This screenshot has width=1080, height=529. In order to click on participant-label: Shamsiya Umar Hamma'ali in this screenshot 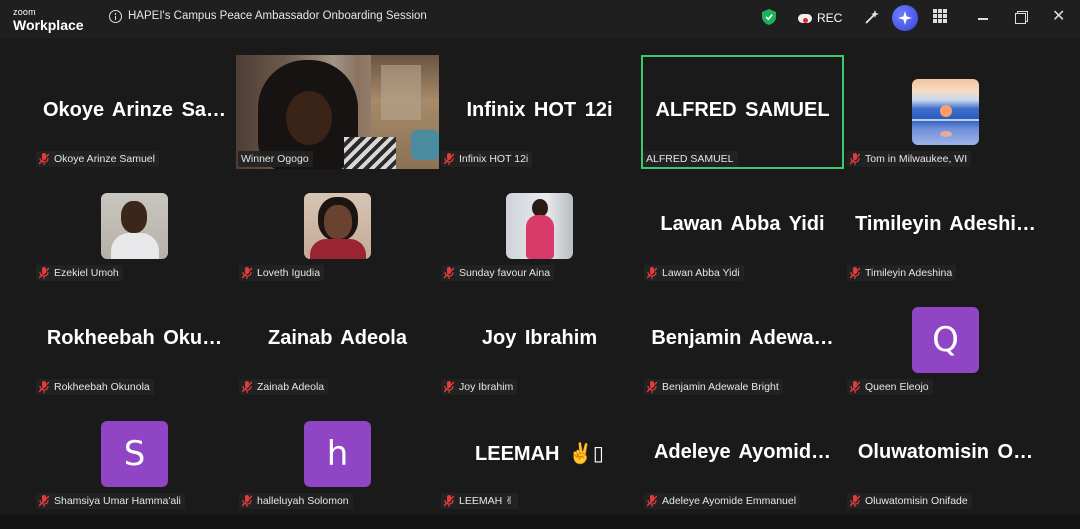, I will do `click(117, 501)`.